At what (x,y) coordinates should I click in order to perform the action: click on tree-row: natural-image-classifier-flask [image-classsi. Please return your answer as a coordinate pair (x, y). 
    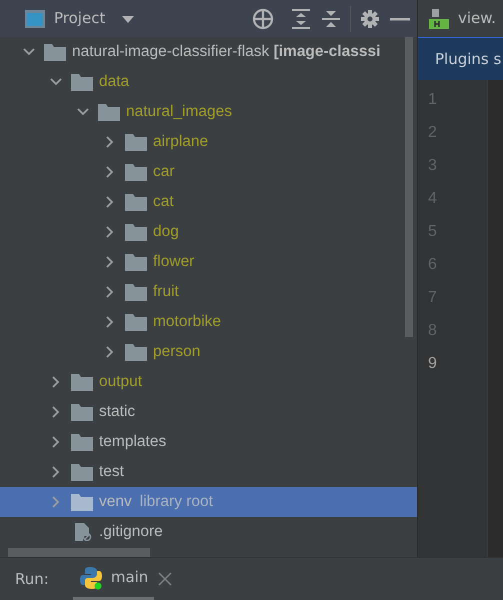
    Looking at the image, I should click on (208, 52).